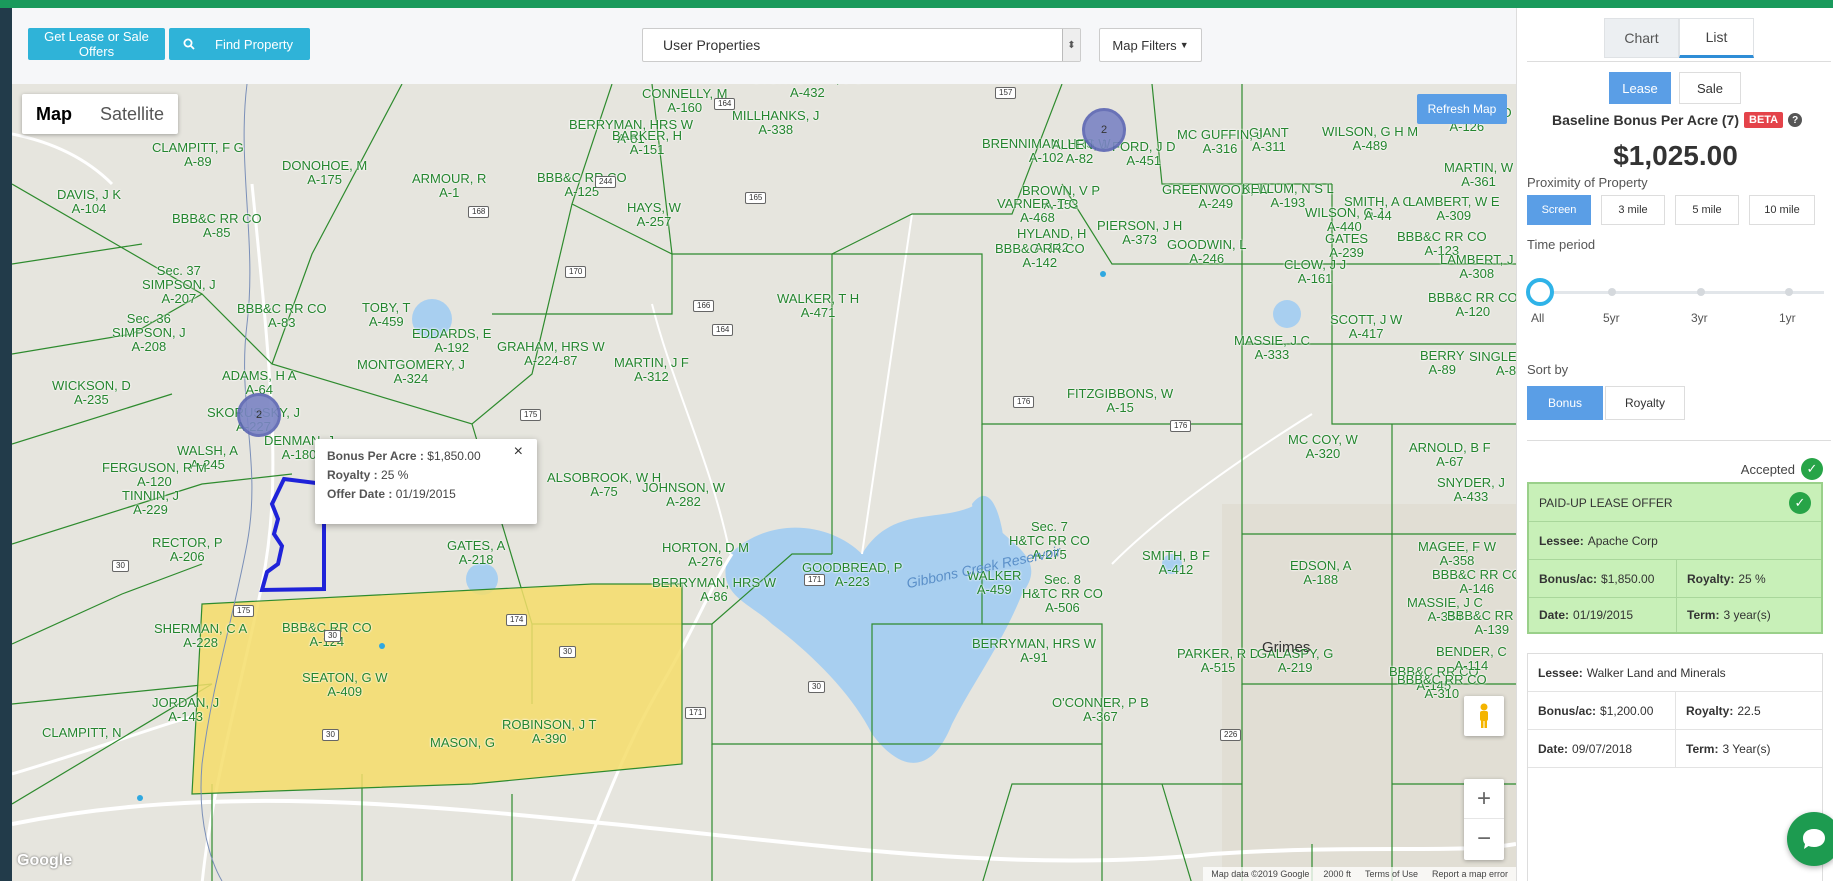  What do you see at coordinates (425, 494) in the screenshot?
I see `popup-date-value: 01/19/2015` at bounding box center [425, 494].